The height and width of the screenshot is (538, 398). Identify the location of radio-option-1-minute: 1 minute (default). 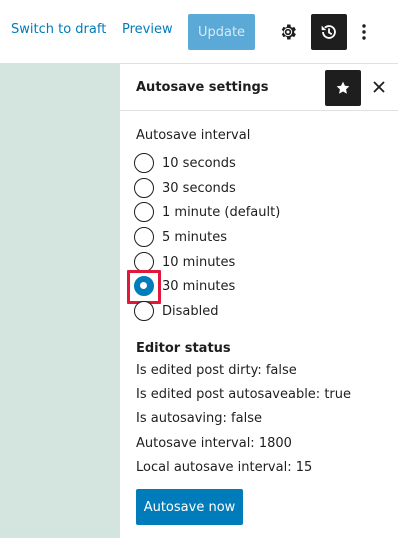
(254, 212).